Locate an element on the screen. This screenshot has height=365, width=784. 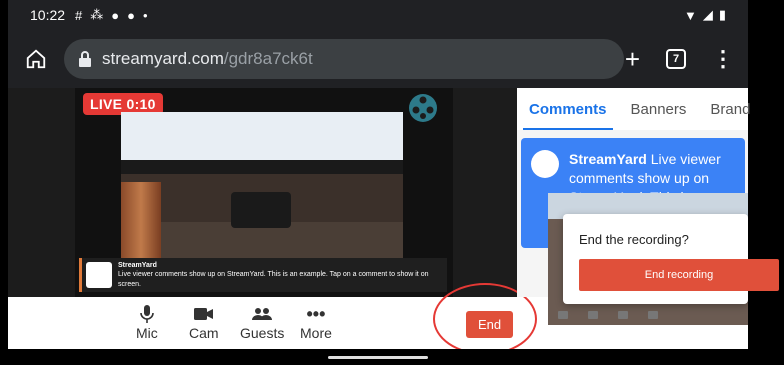
navigation-bar is located at coordinates (378, 357).